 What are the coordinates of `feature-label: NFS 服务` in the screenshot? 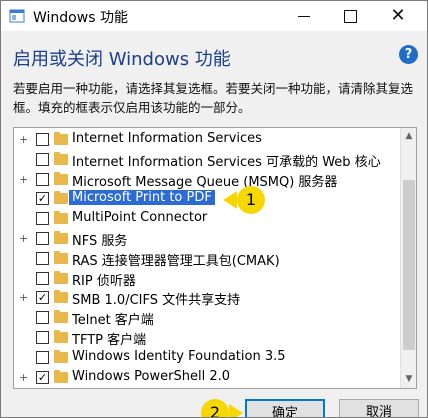 It's located at (100, 241).